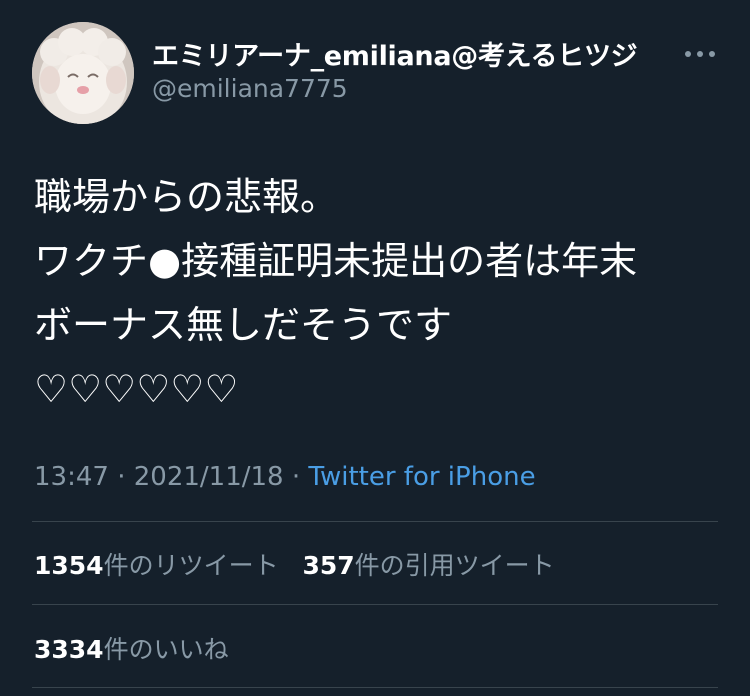  Describe the element at coordinates (191, 565) in the screenshot. I see `retweets-label: 件のリツイート` at that location.